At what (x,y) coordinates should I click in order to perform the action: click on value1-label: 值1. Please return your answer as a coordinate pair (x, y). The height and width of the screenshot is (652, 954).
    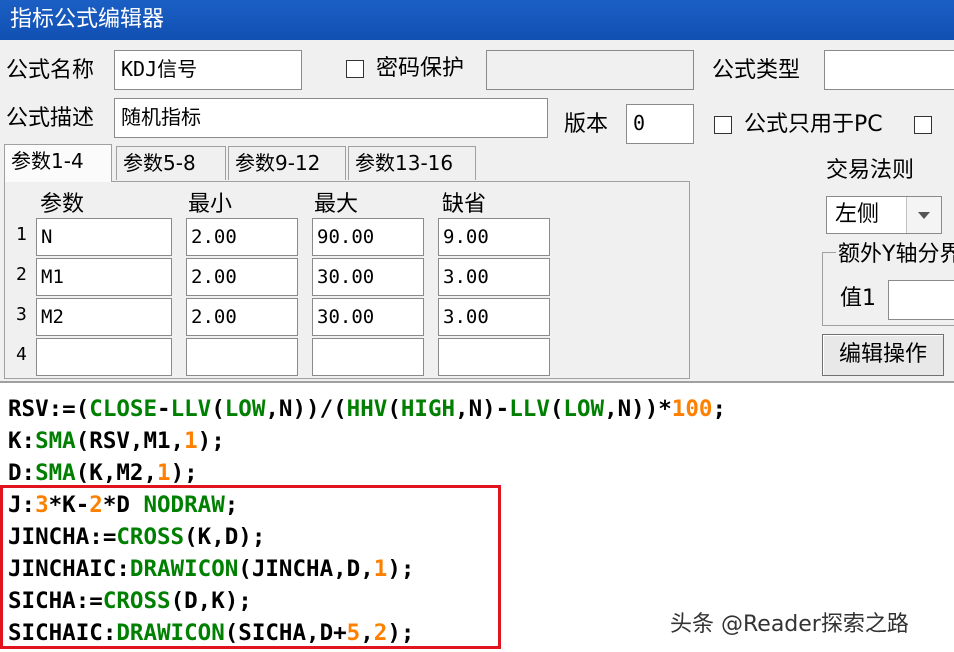
    Looking at the image, I should click on (858, 298).